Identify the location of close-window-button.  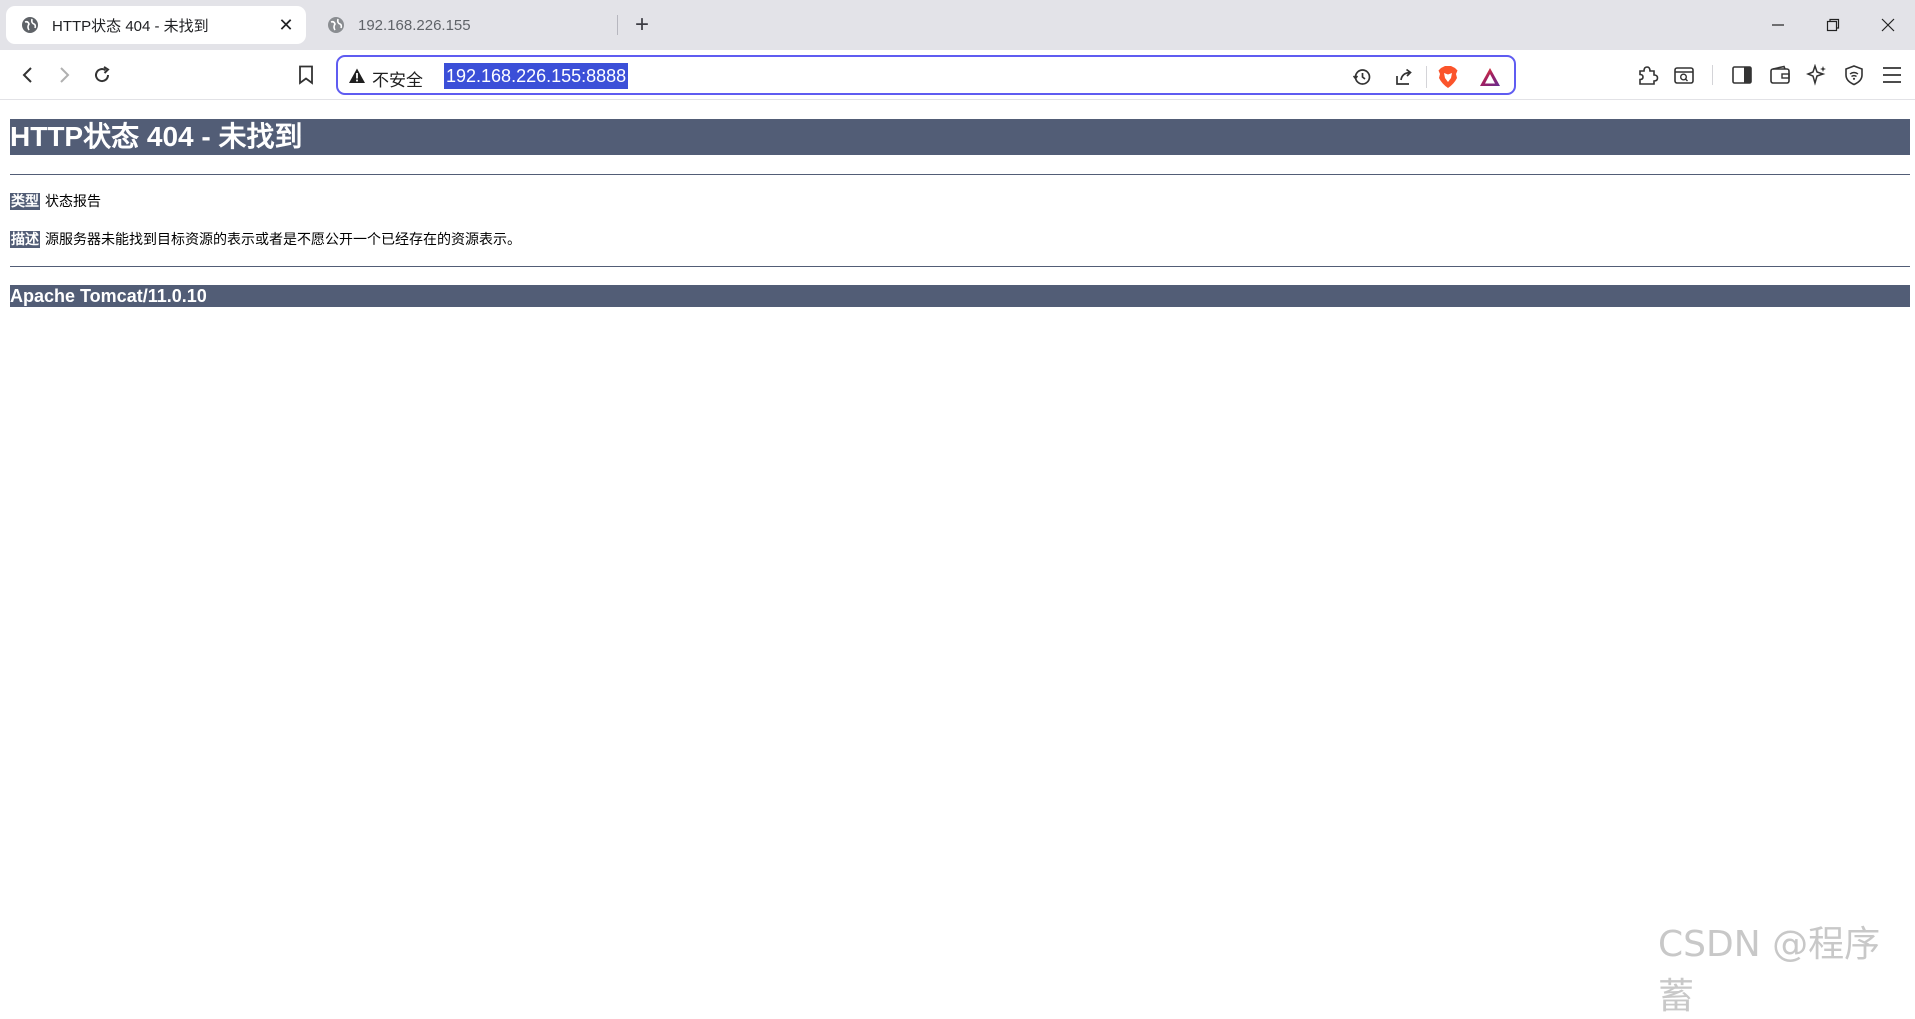
(1887, 25).